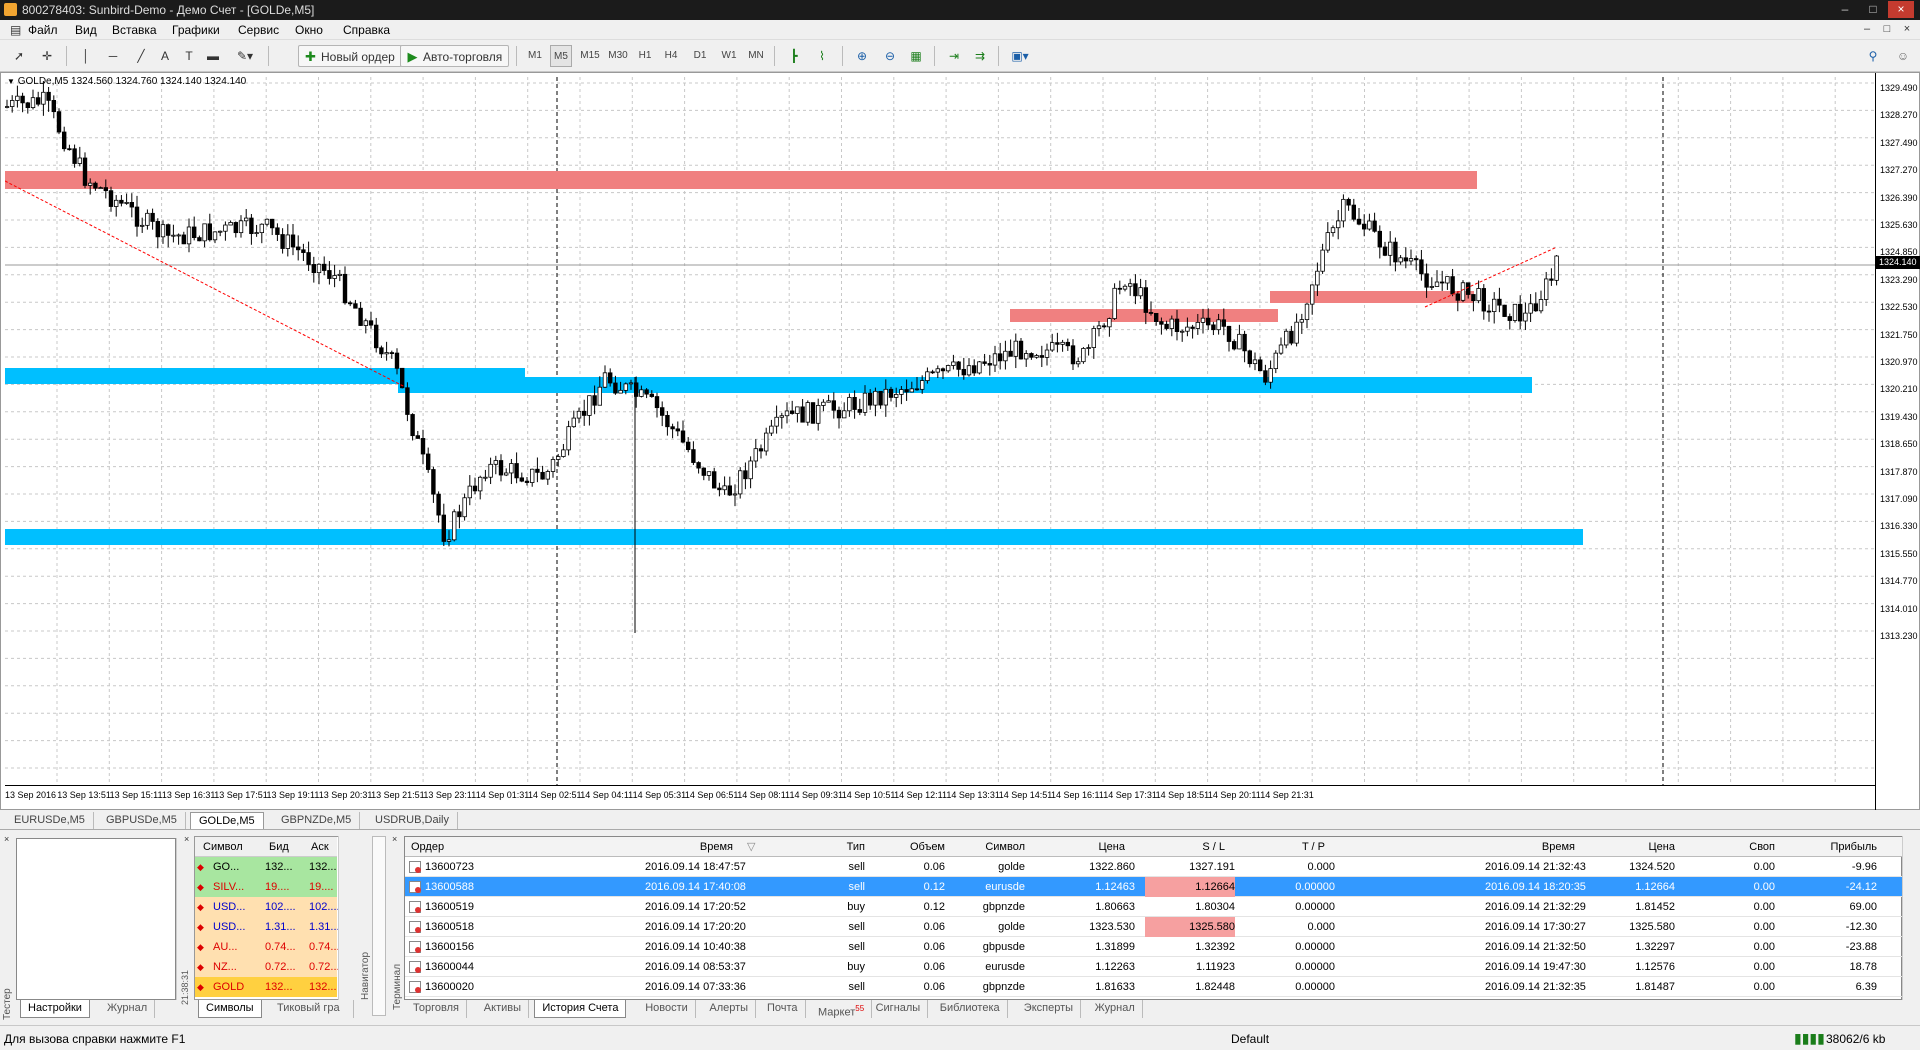  What do you see at coordinates (11, 81) in the screenshot?
I see `chart-collapse-icon: ▼` at bounding box center [11, 81].